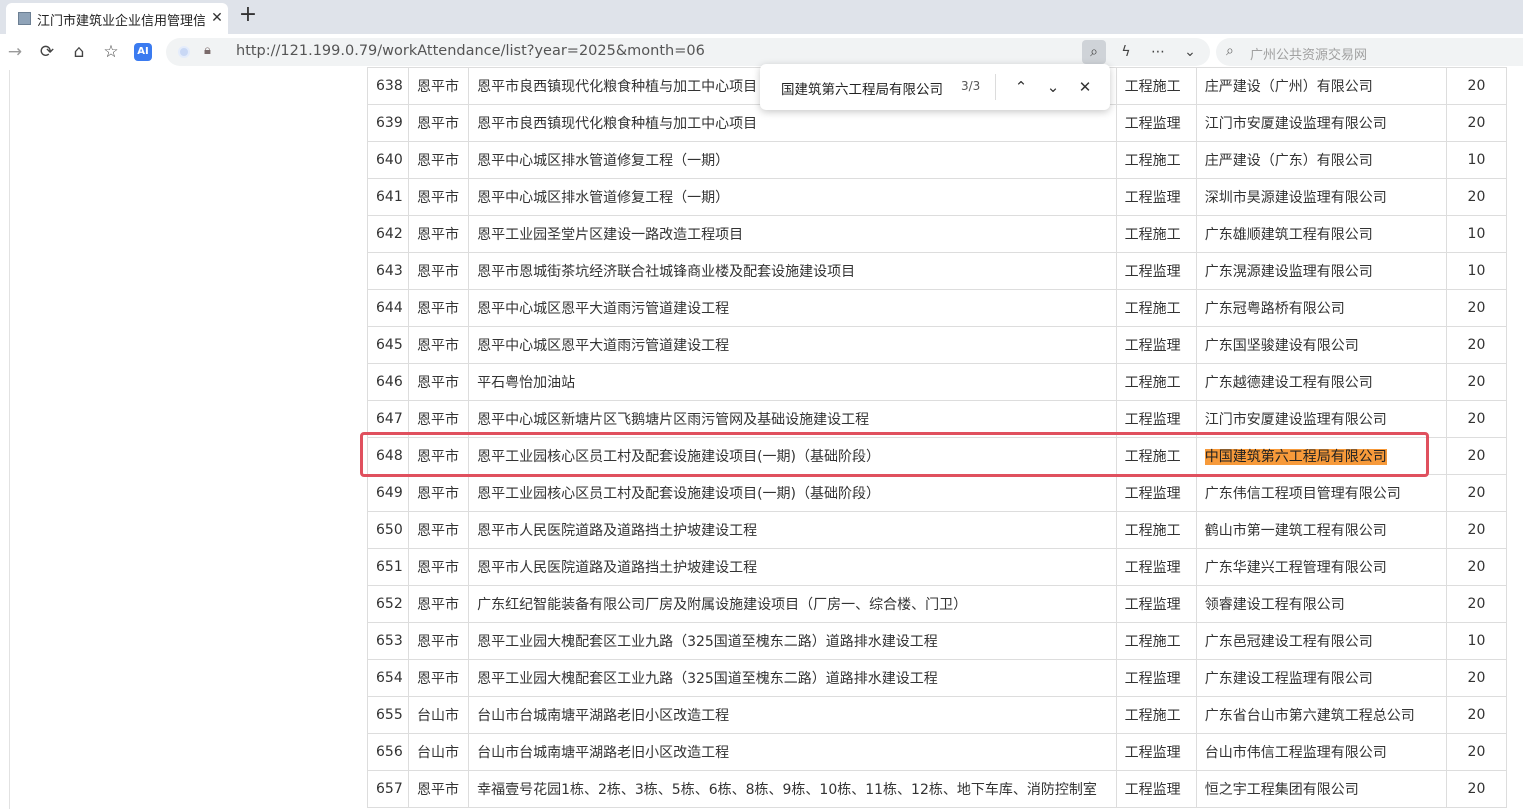 The height and width of the screenshot is (809, 1523). What do you see at coordinates (1190, 52) in the screenshot?
I see `chevron-down-icon: ⌄` at bounding box center [1190, 52].